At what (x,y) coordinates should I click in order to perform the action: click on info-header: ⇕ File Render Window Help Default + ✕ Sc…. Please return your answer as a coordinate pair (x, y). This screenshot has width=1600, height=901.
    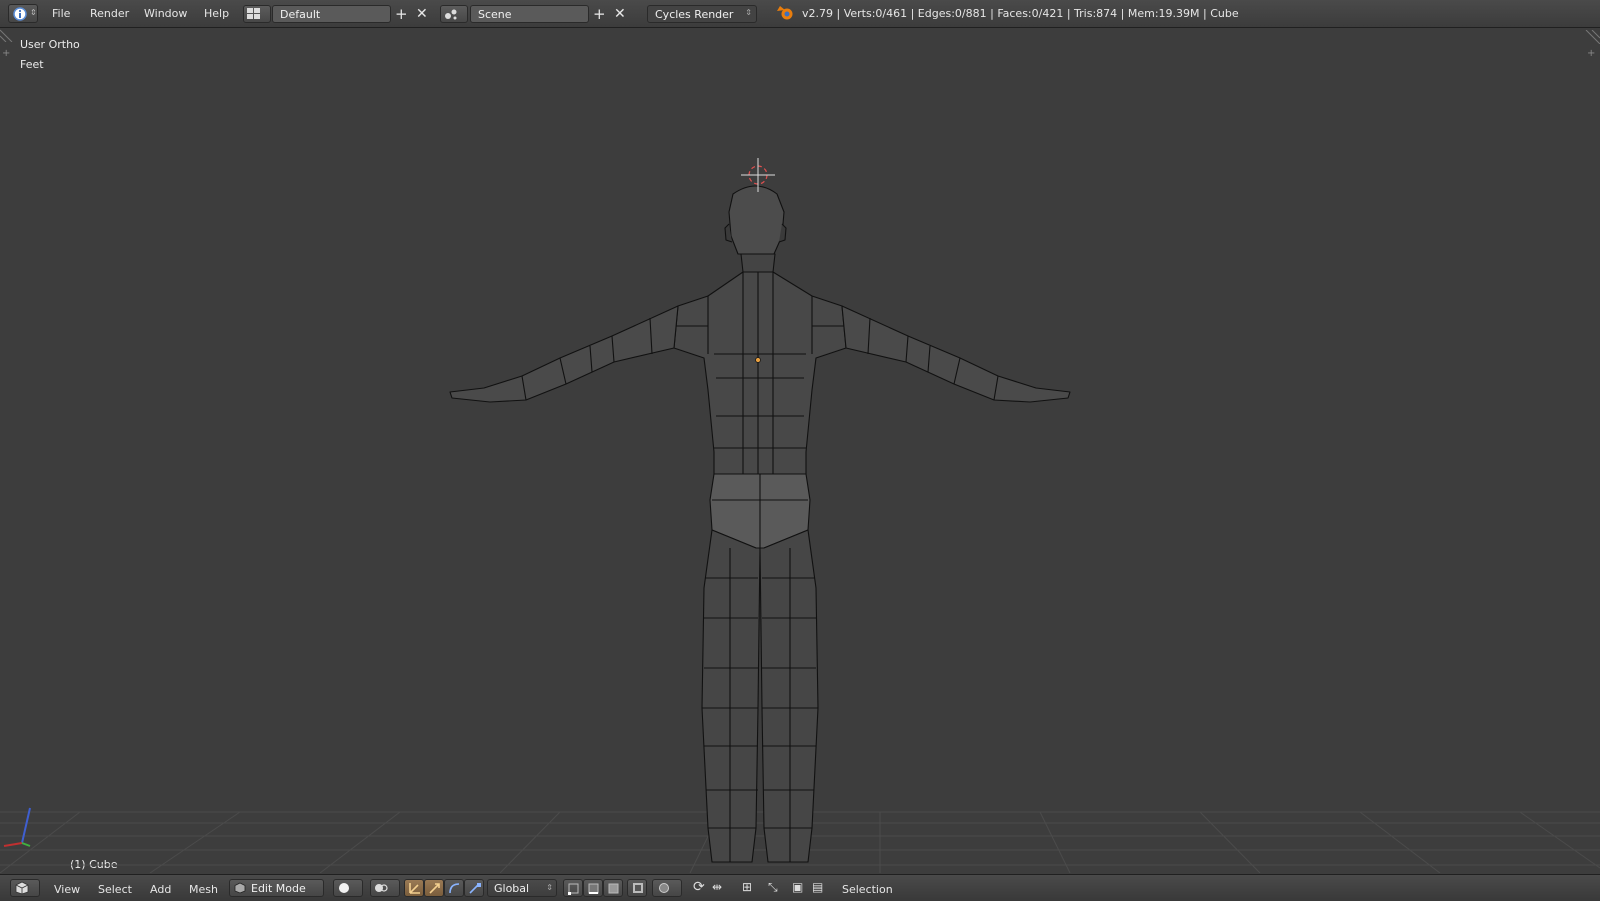
    Looking at the image, I should click on (800, 14).